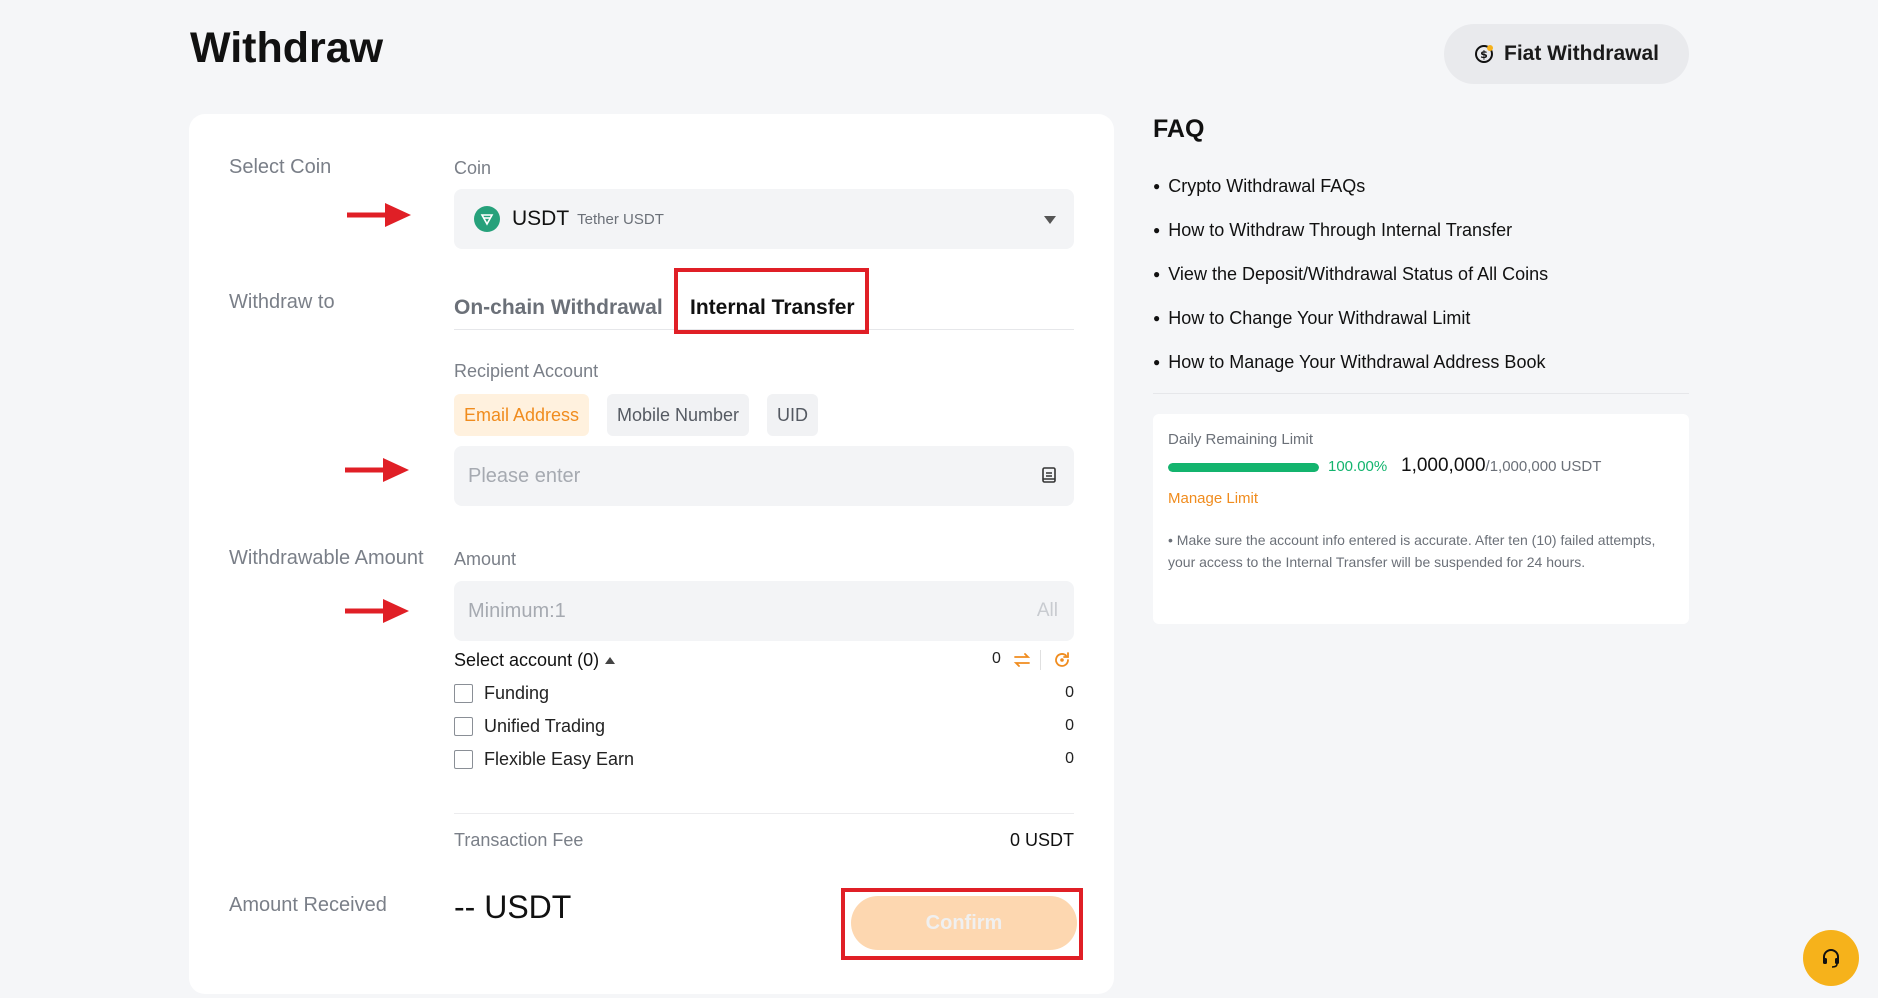 The height and width of the screenshot is (998, 1878). I want to click on limit-amount: 1,000,000/1,000,000 USDT, so click(1501, 465).